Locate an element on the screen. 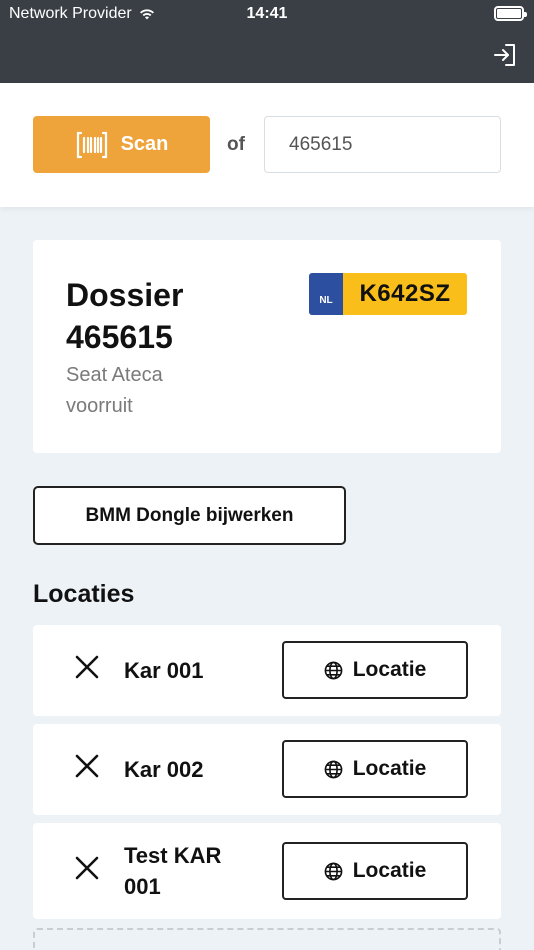 Image resolution: width=534 pixels, height=950 pixels. logout-icon is located at coordinates (505, 55).